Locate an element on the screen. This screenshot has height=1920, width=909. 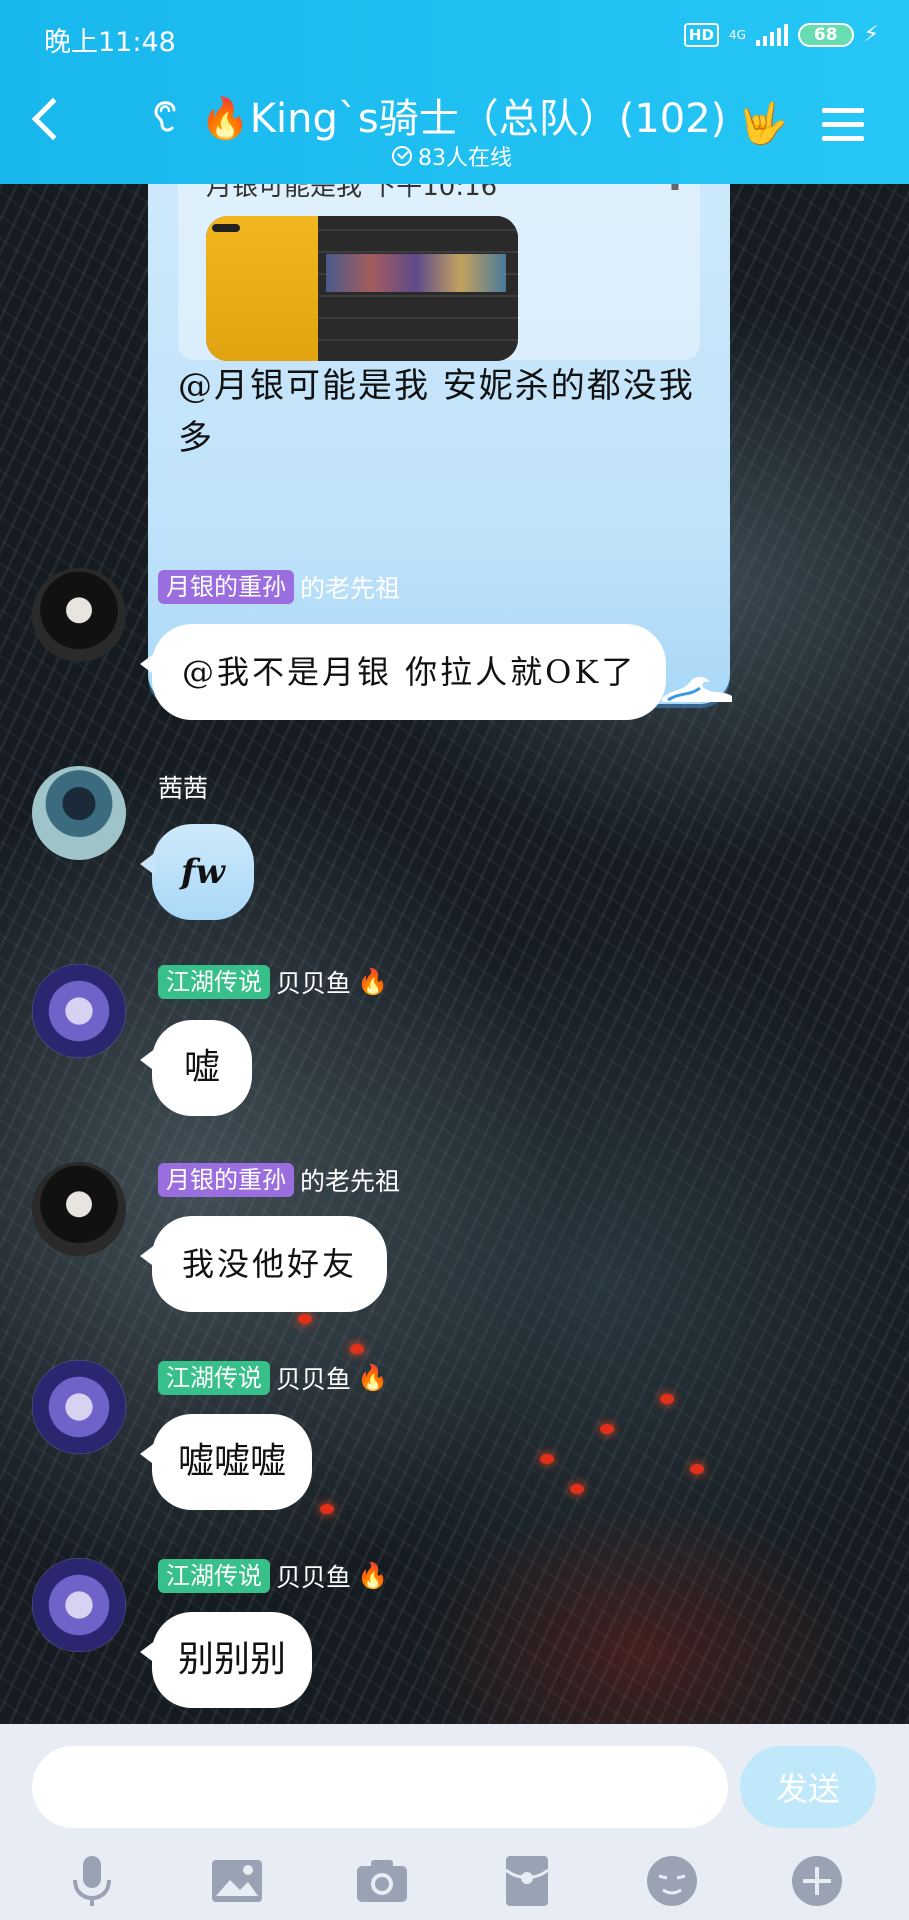
online-count: 83人在线 is located at coordinates (452, 156).